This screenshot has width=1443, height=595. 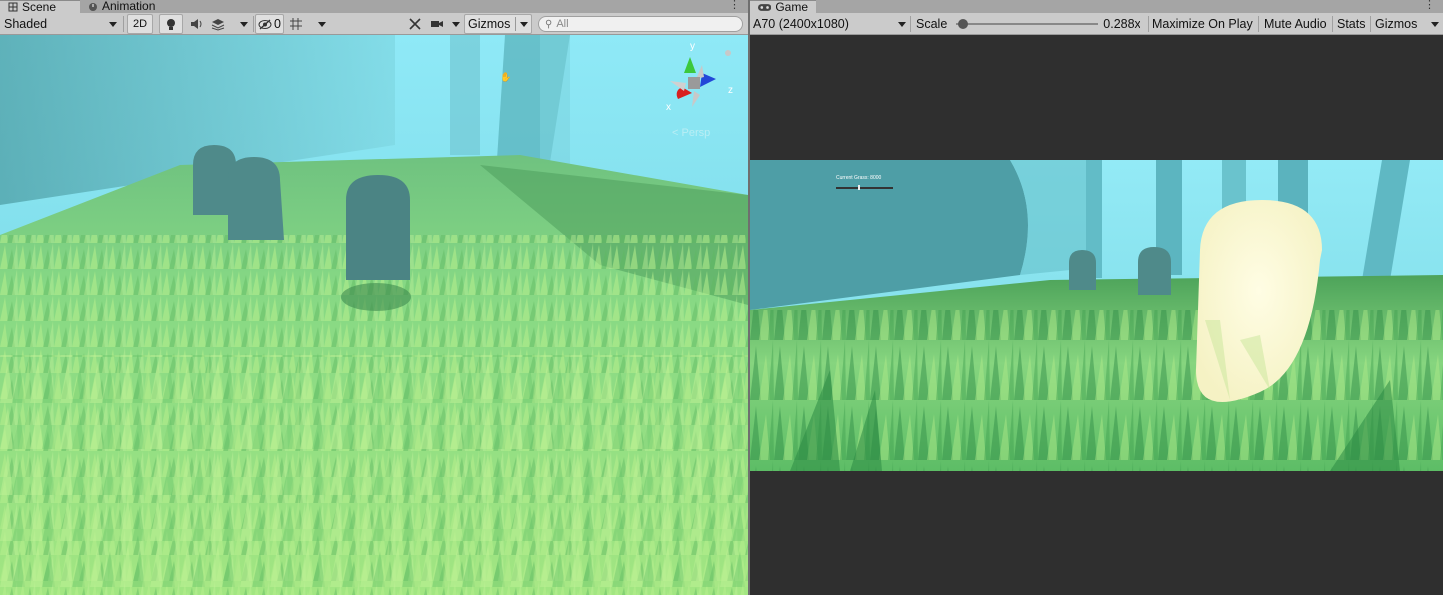 I want to click on mode-2d-label: 2D, so click(x=140, y=24).